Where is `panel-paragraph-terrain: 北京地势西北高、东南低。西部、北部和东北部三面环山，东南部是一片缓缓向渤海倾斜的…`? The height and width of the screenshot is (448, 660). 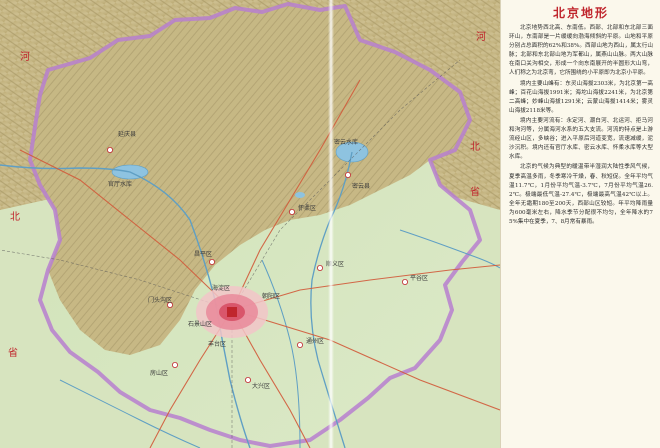 panel-paragraph-terrain: 北京地势西北高、东南低。西部、北部和东北部三面环山，东南部是一片缓缓向渤海倾斜的… is located at coordinates (581, 51).